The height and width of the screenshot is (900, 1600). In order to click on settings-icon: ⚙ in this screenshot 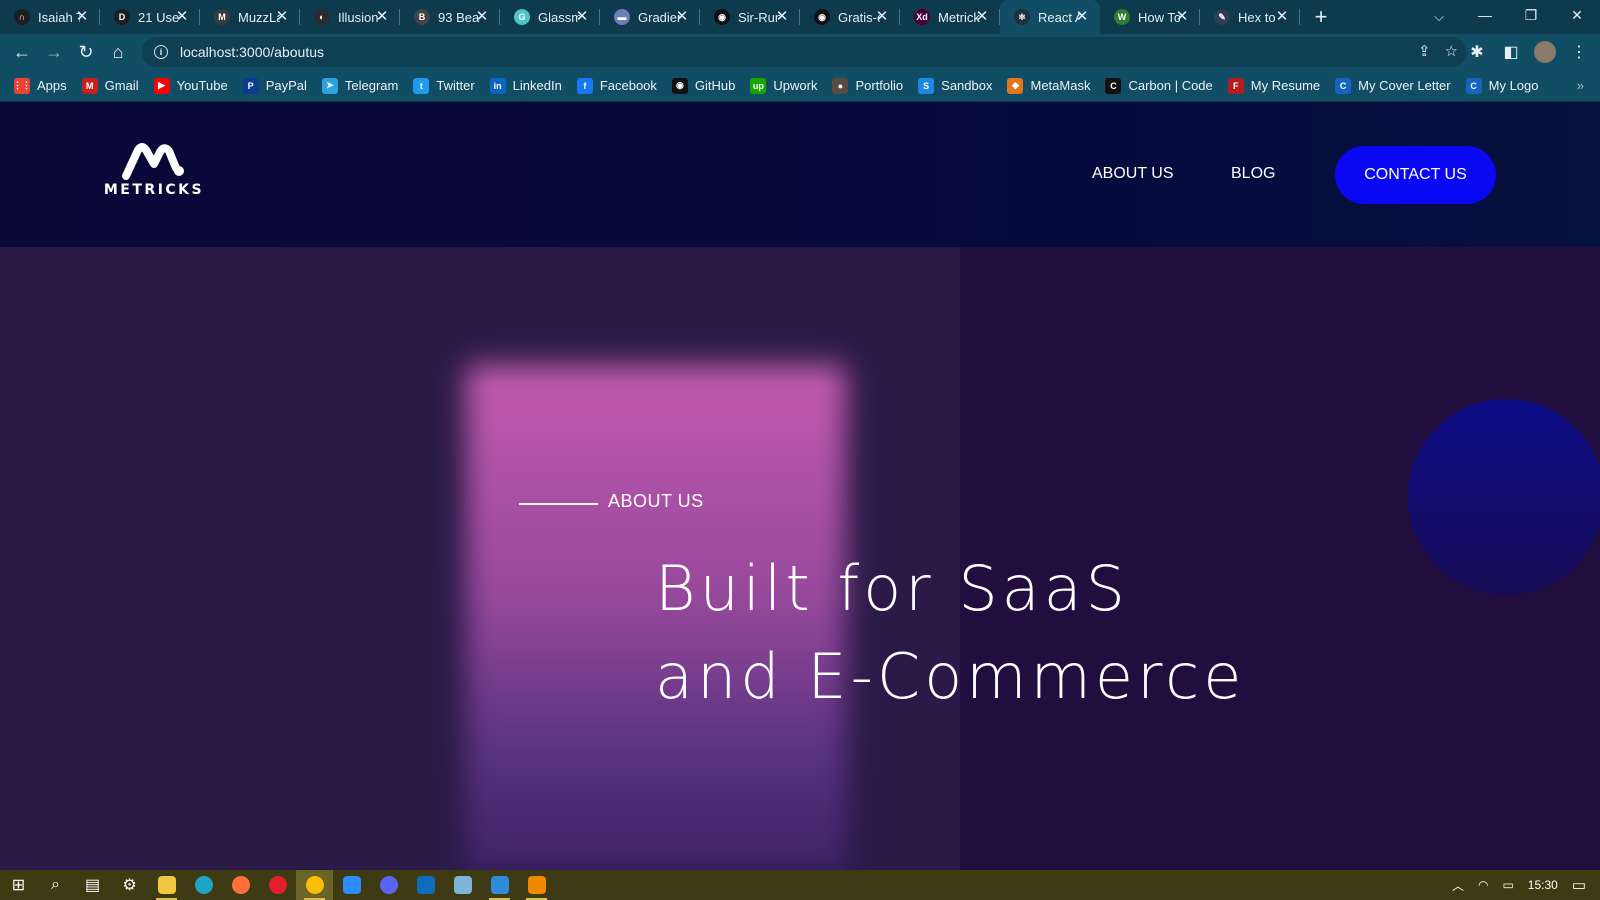, I will do `click(129, 885)`.